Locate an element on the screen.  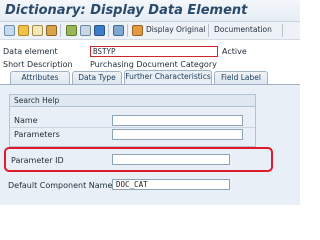
short-description-value: Purchasing Document Category is located at coordinates (153, 64).